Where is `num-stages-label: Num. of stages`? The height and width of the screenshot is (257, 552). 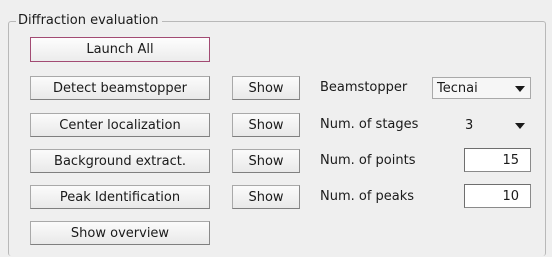 num-stages-label: Num. of stages is located at coordinates (369, 124).